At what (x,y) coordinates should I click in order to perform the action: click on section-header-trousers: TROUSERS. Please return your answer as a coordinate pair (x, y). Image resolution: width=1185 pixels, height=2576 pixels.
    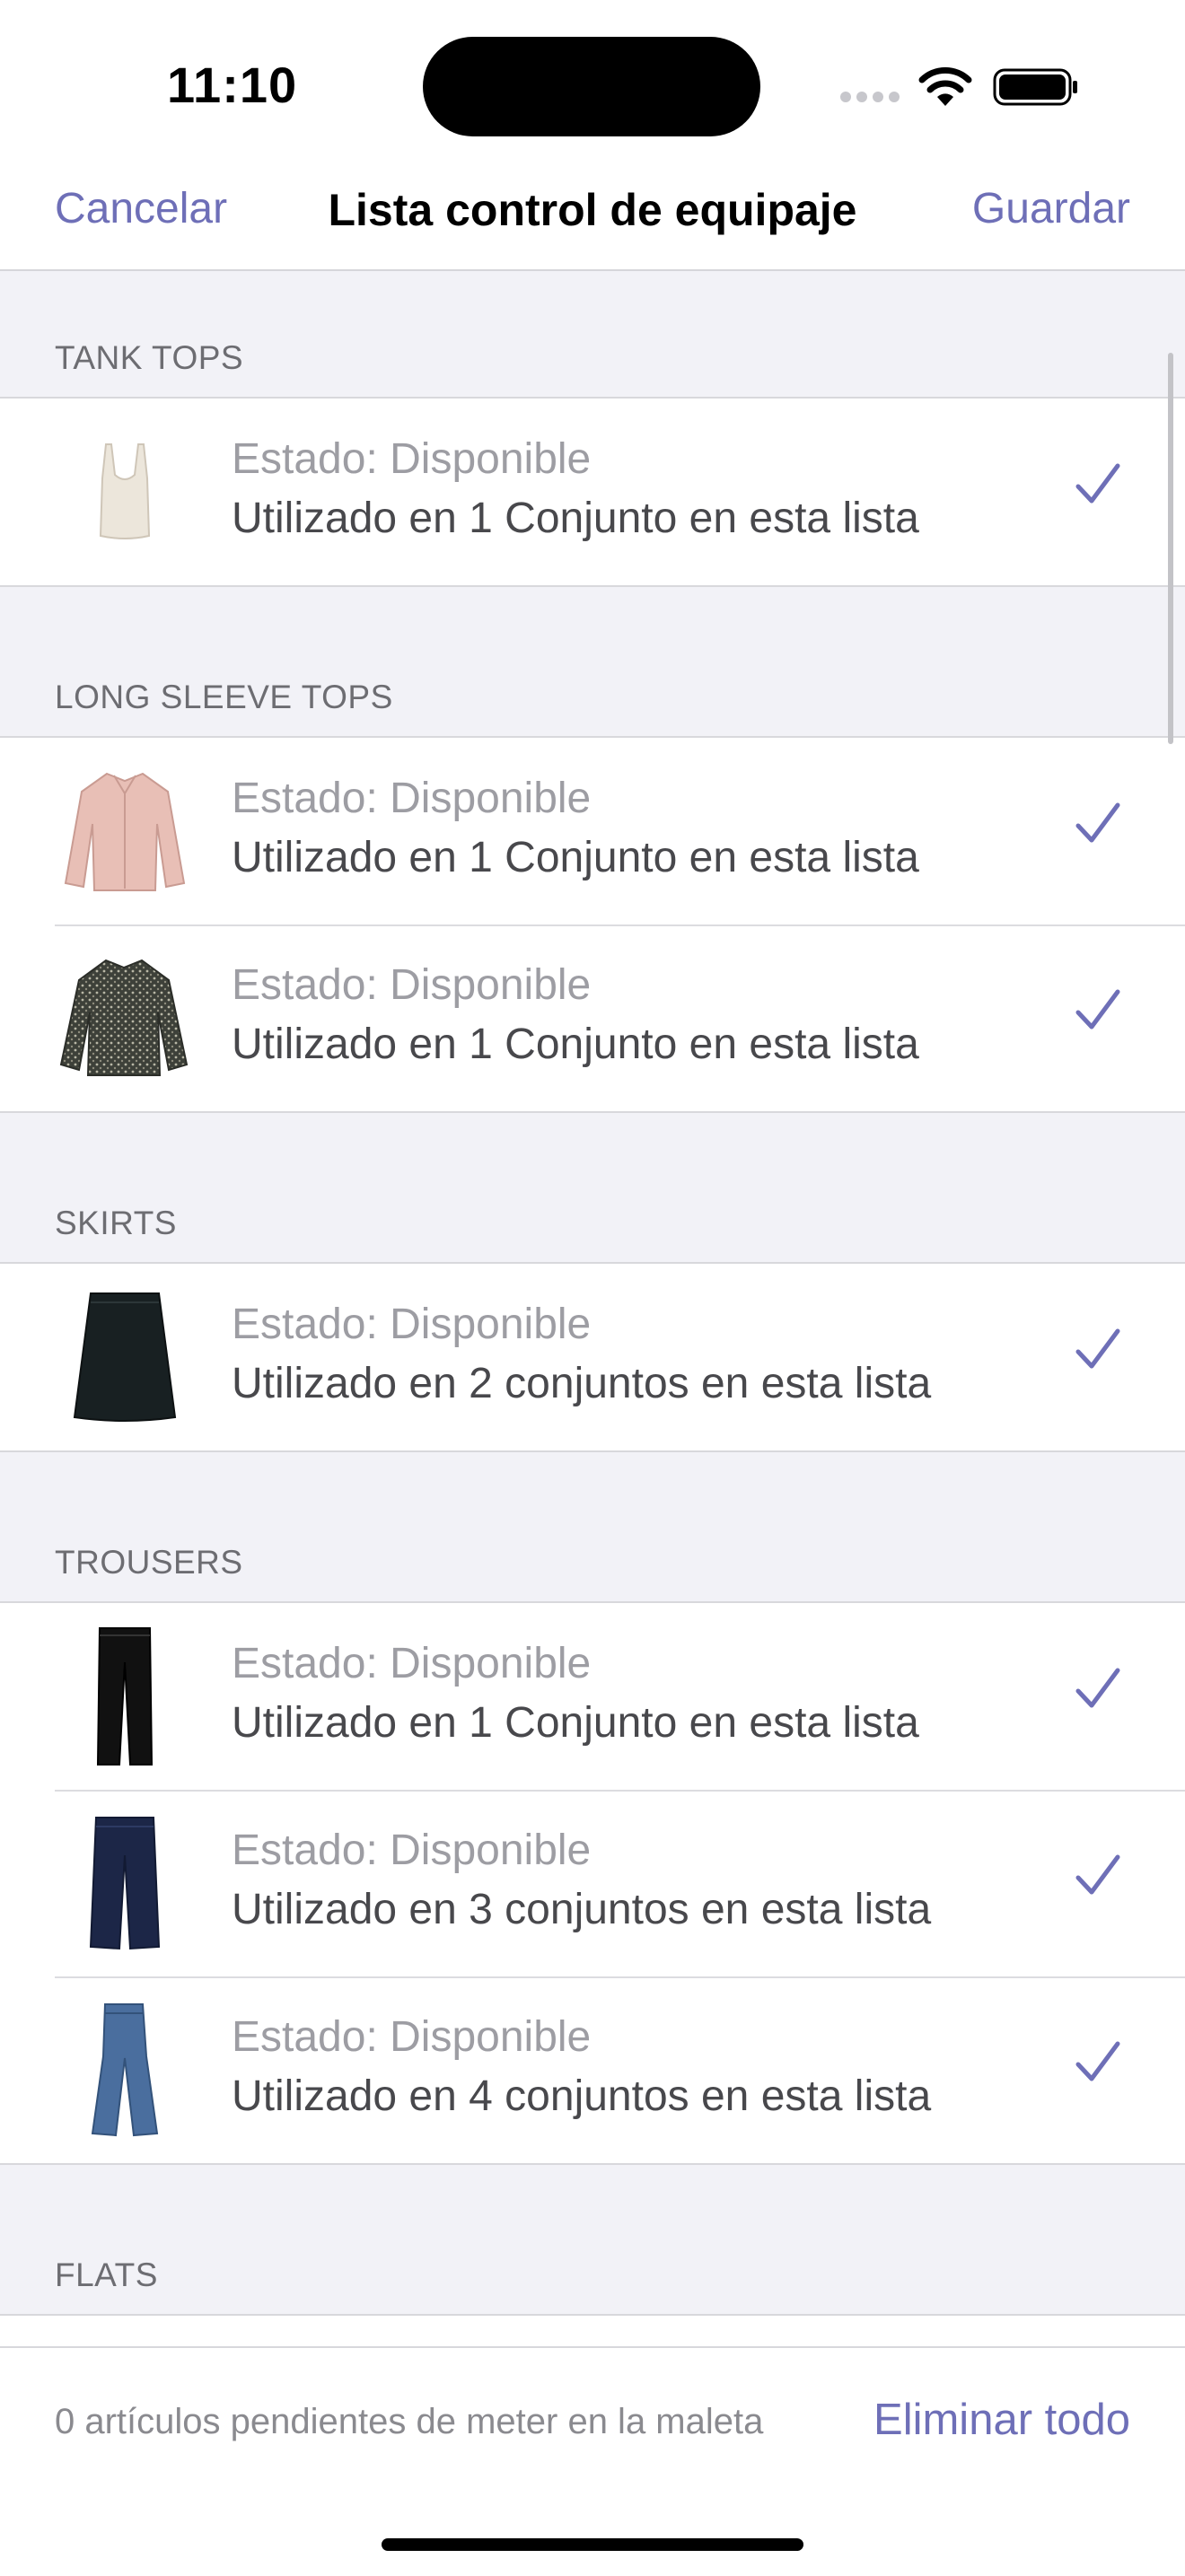
    Looking at the image, I should click on (149, 1562).